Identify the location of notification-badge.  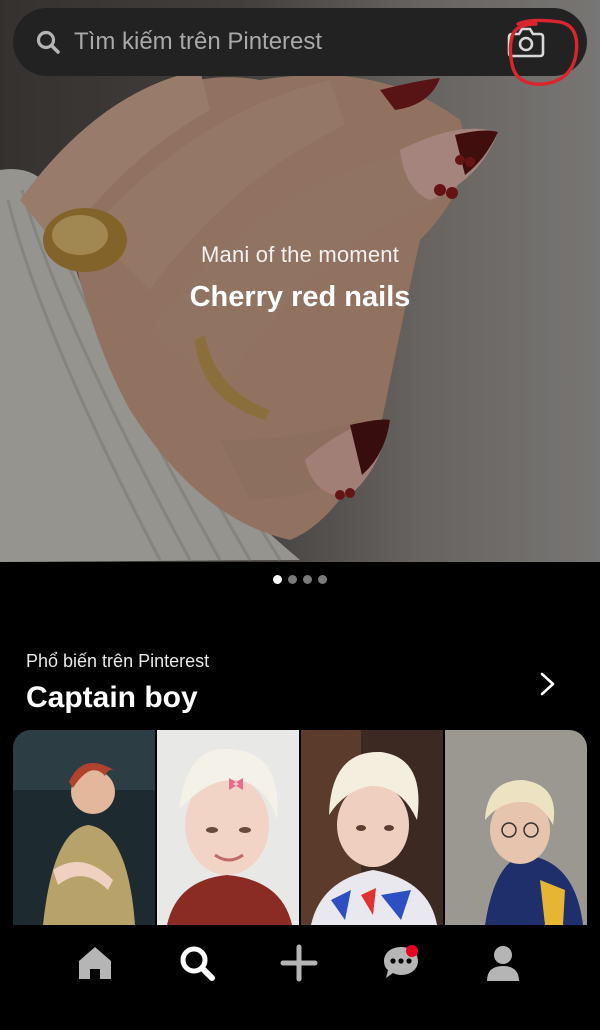
(412, 951).